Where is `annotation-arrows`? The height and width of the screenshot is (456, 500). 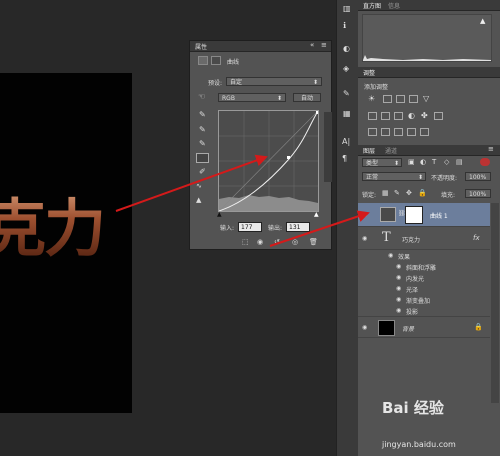
annotation-arrows is located at coordinates (242, 200).